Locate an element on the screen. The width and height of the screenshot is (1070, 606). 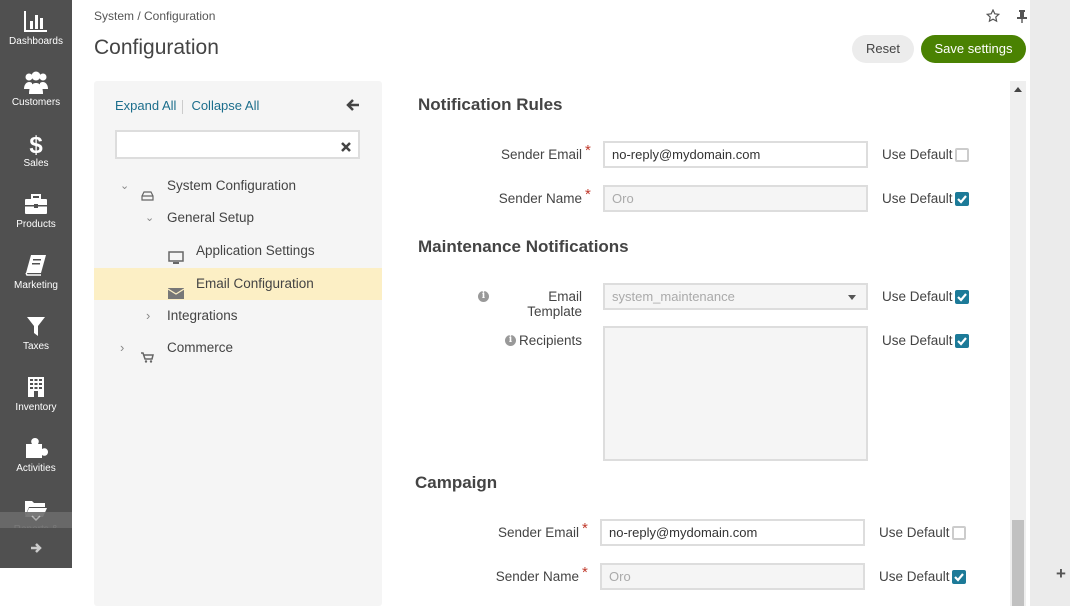
campaign-sender-name-input: Oro is located at coordinates (732, 576).